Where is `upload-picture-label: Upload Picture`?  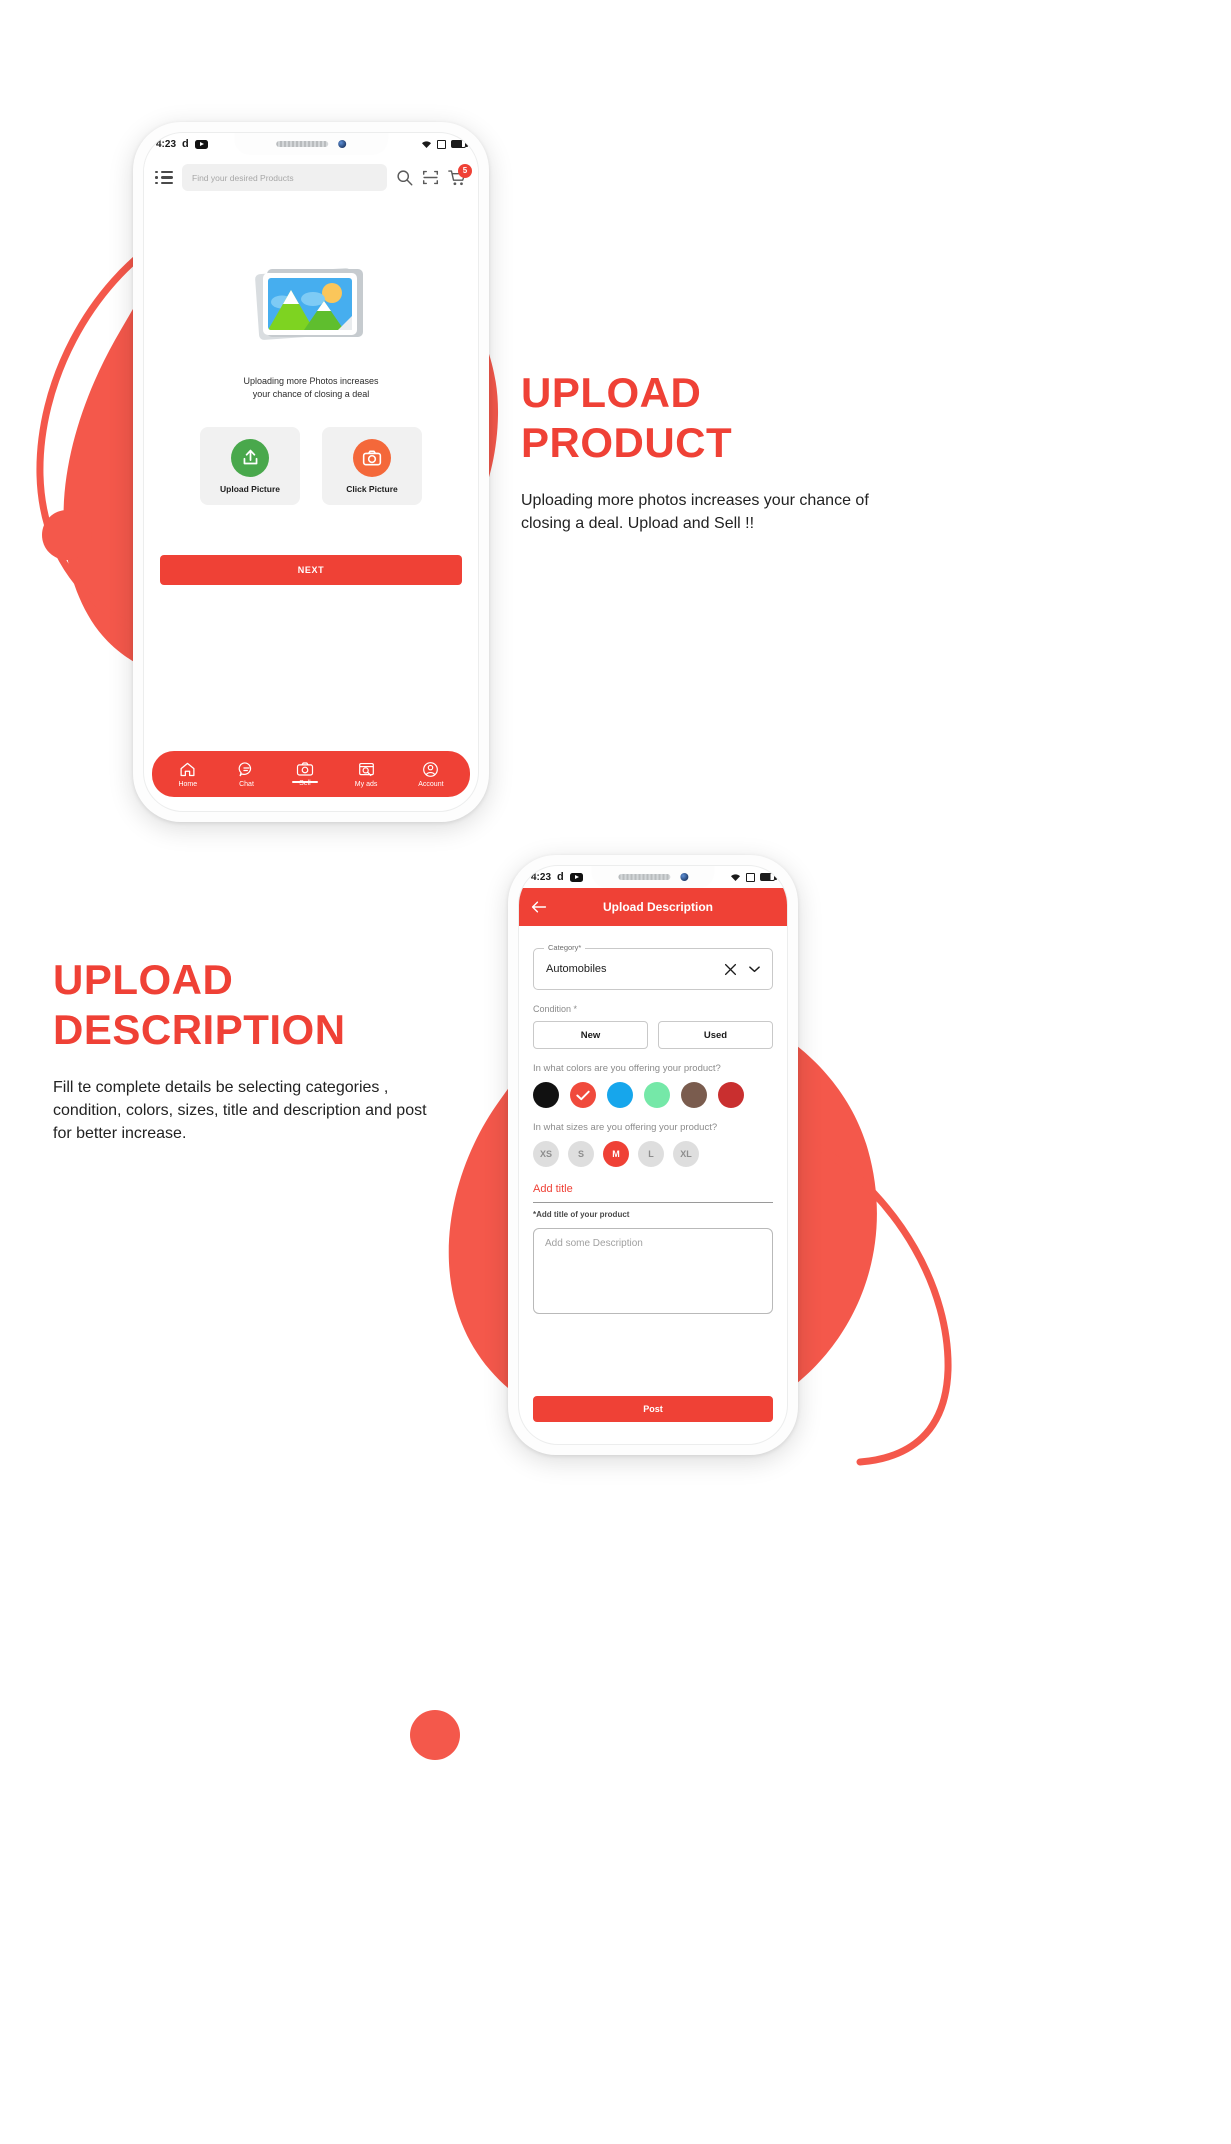 upload-picture-label: Upload Picture is located at coordinates (250, 488).